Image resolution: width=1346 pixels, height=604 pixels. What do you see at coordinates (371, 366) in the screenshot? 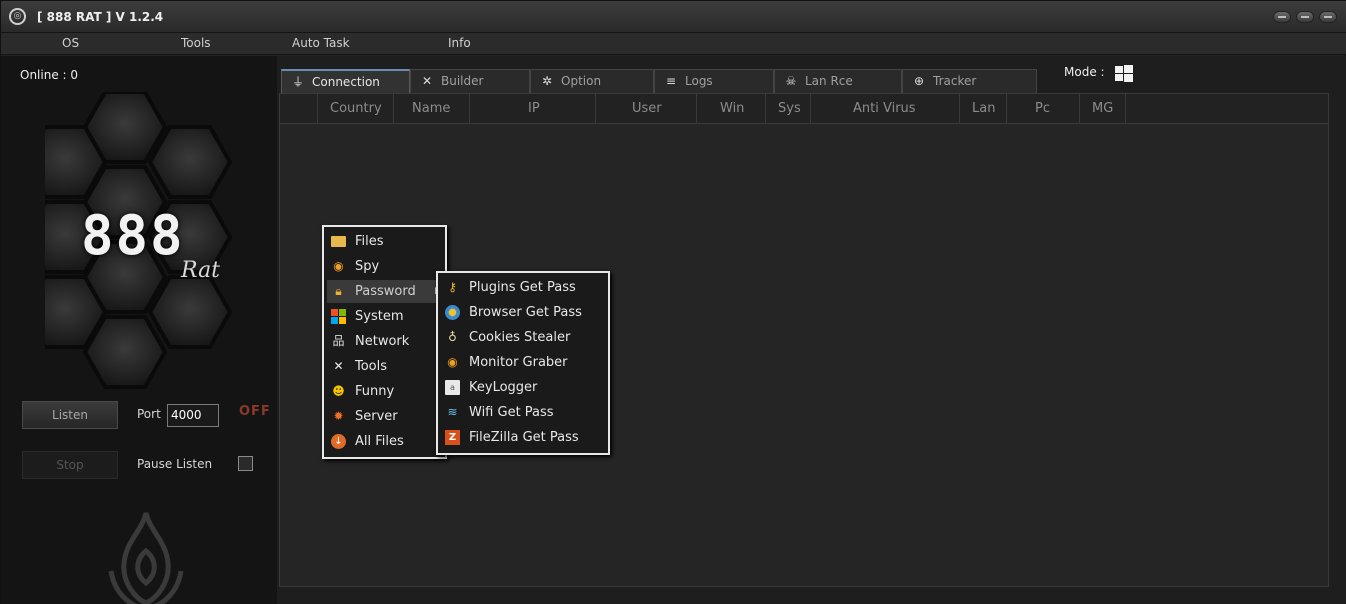
I see `menu-item-tools-label: Tools` at bounding box center [371, 366].